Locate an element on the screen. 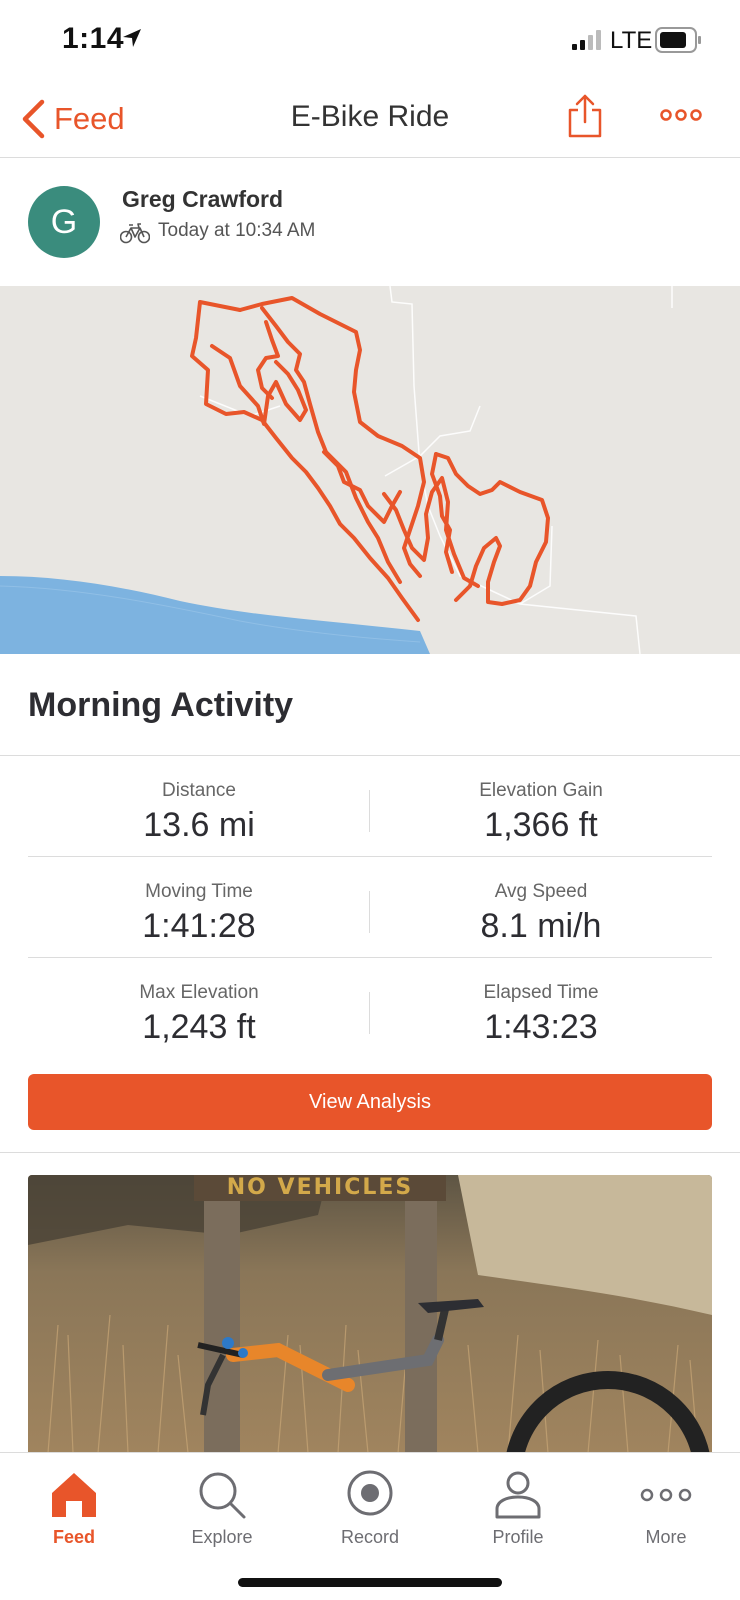 The height and width of the screenshot is (1600, 740). avatar: G is located at coordinates (64, 222).